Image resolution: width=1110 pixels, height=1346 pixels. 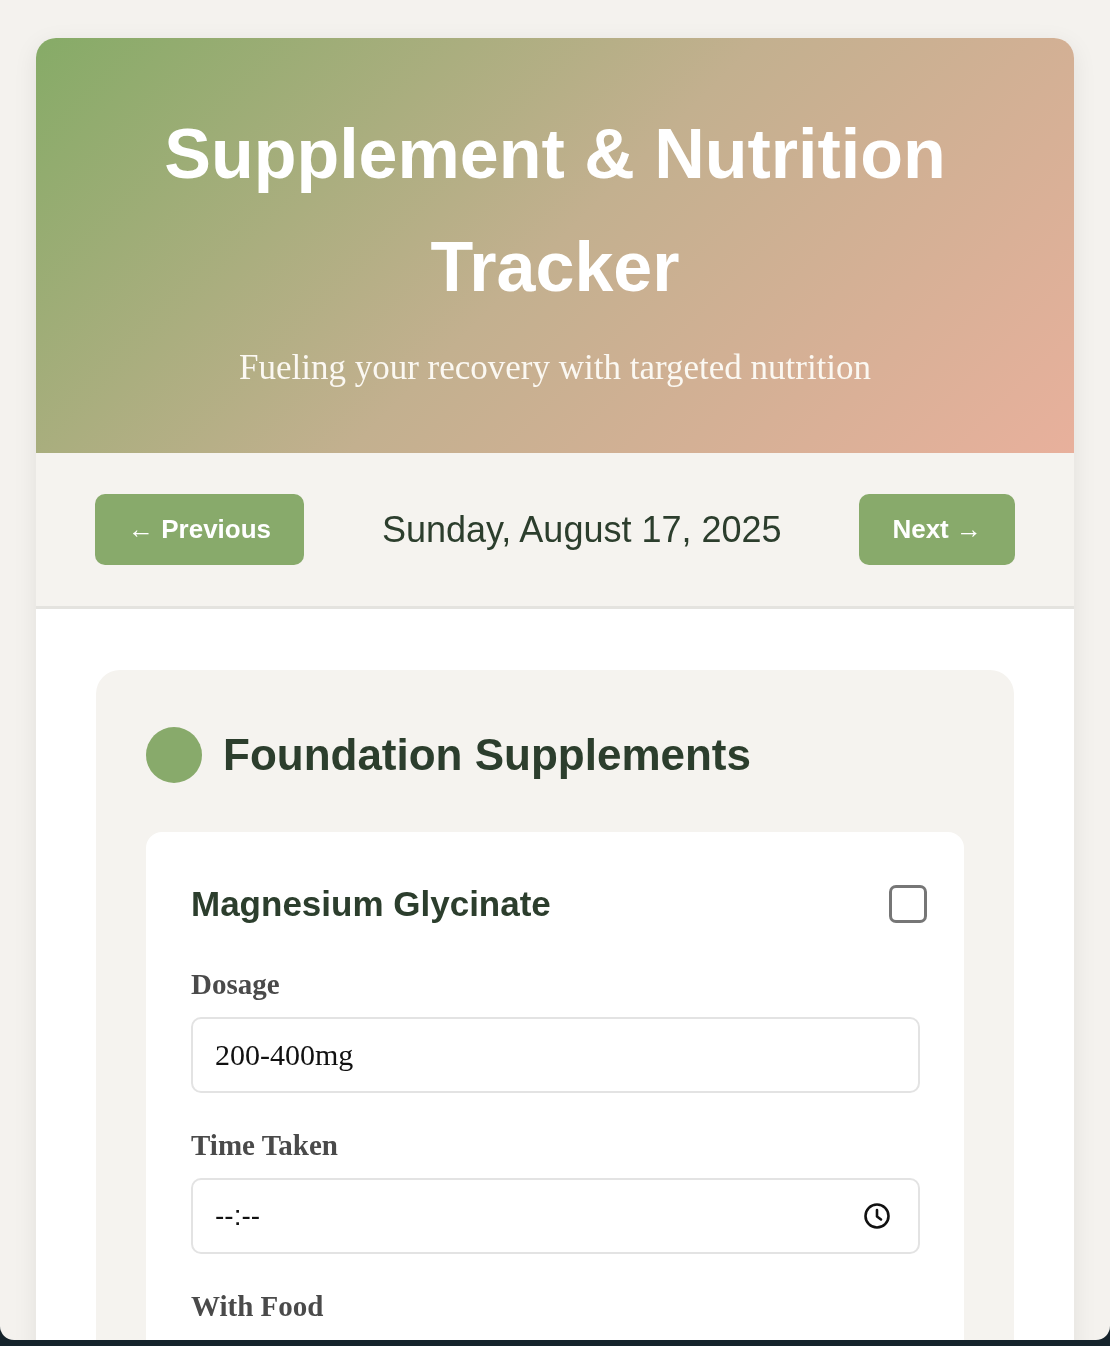 What do you see at coordinates (555, 1216) in the screenshot?
I see `time-field: --:--` at bounding box center [555, 1216].